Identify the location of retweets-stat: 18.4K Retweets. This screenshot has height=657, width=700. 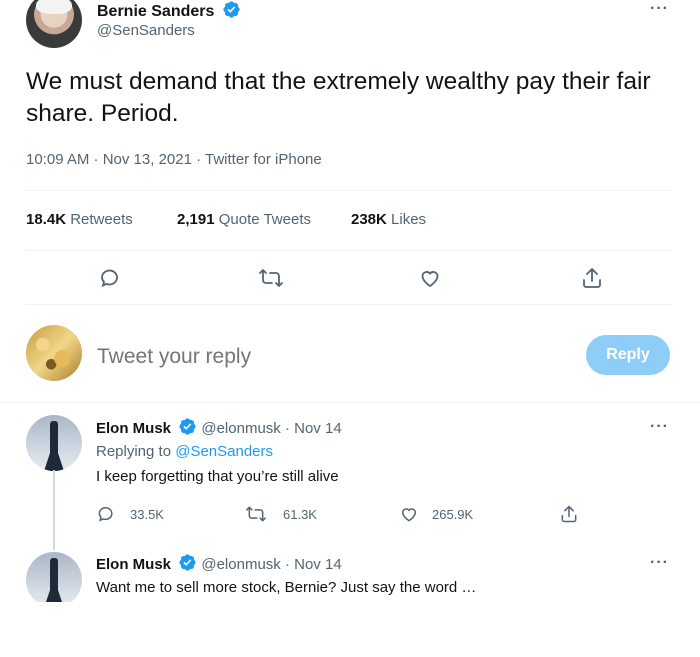
(79, 219).